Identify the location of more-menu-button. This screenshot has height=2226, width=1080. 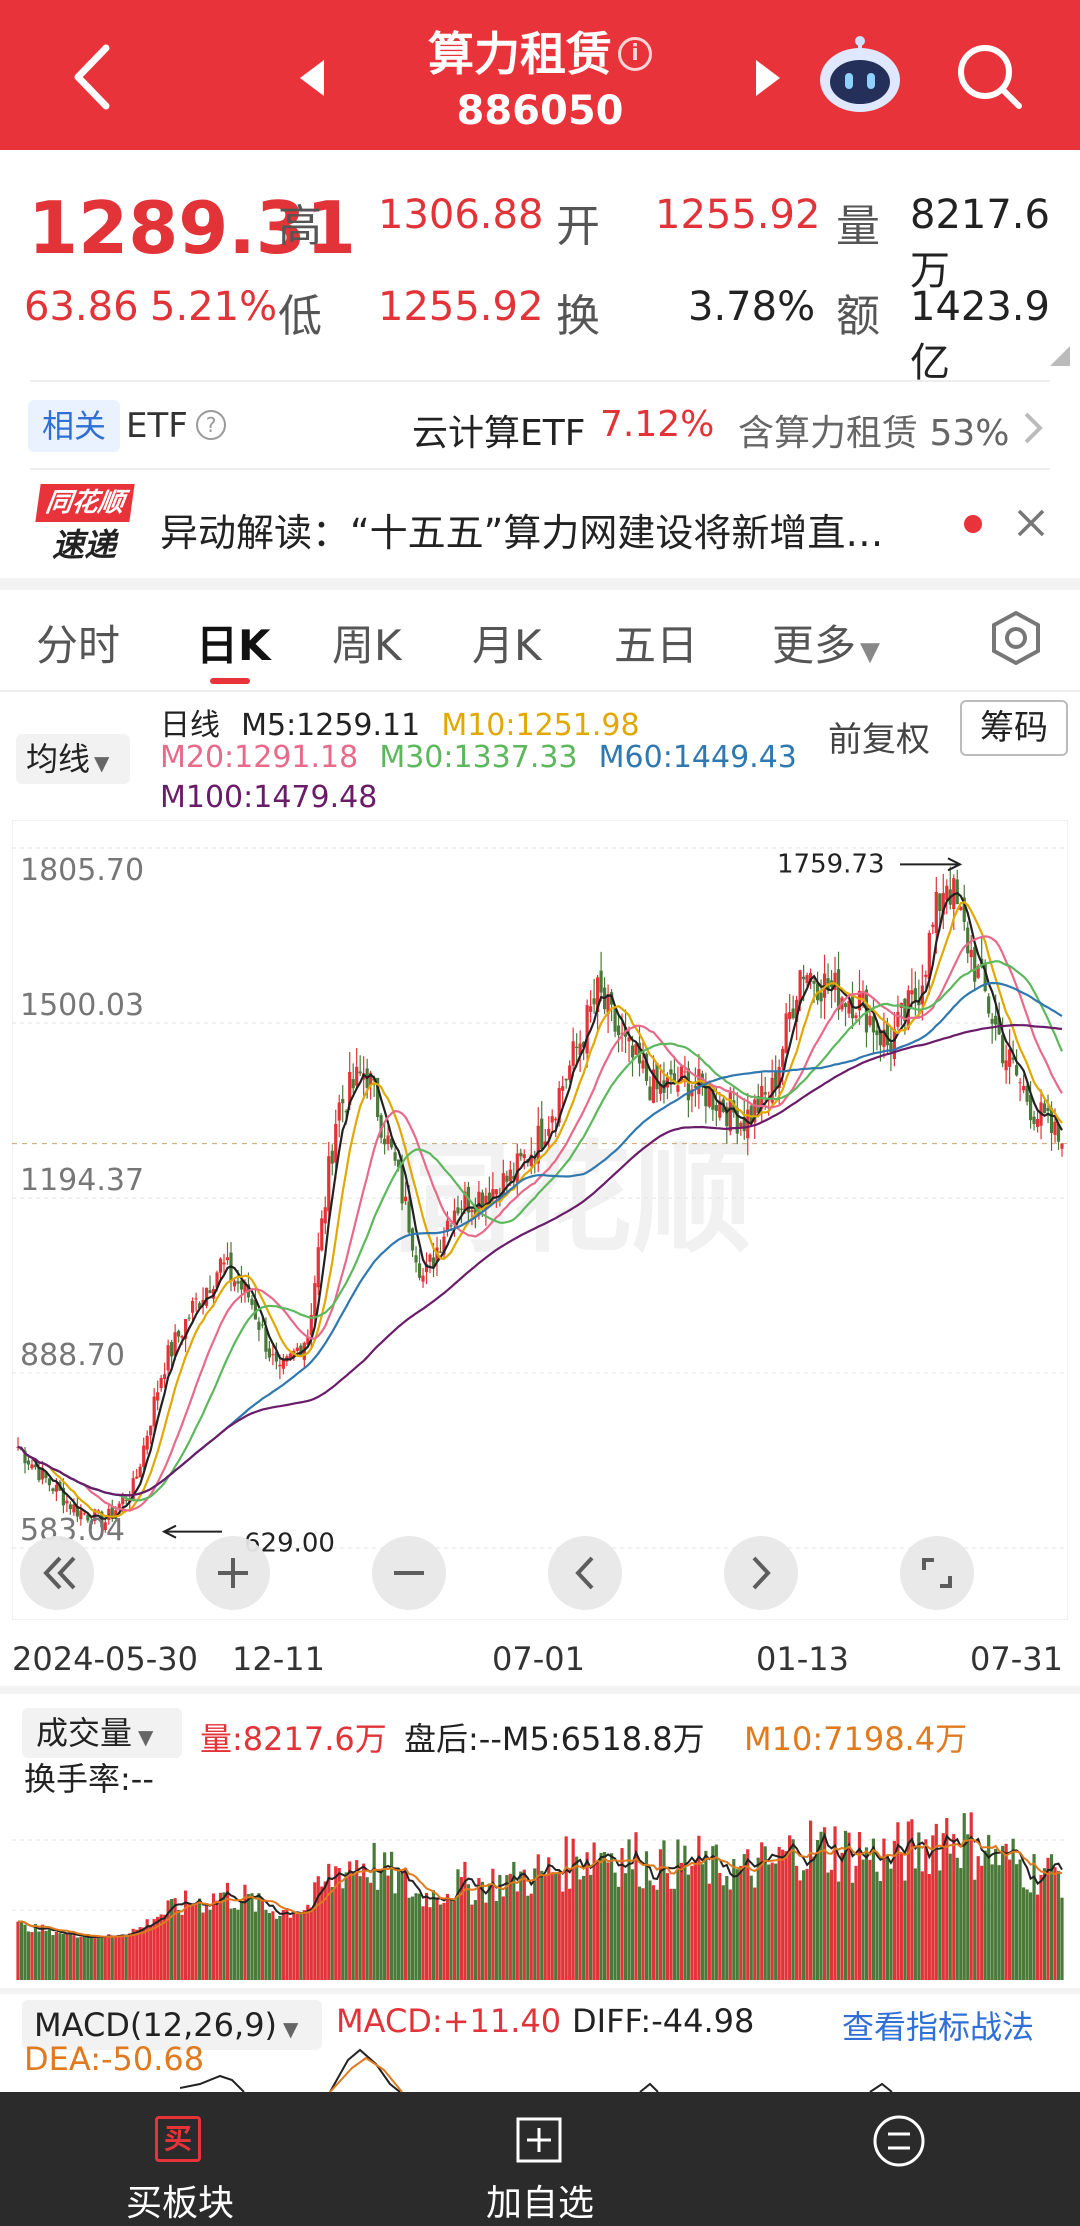
(900, 2159).